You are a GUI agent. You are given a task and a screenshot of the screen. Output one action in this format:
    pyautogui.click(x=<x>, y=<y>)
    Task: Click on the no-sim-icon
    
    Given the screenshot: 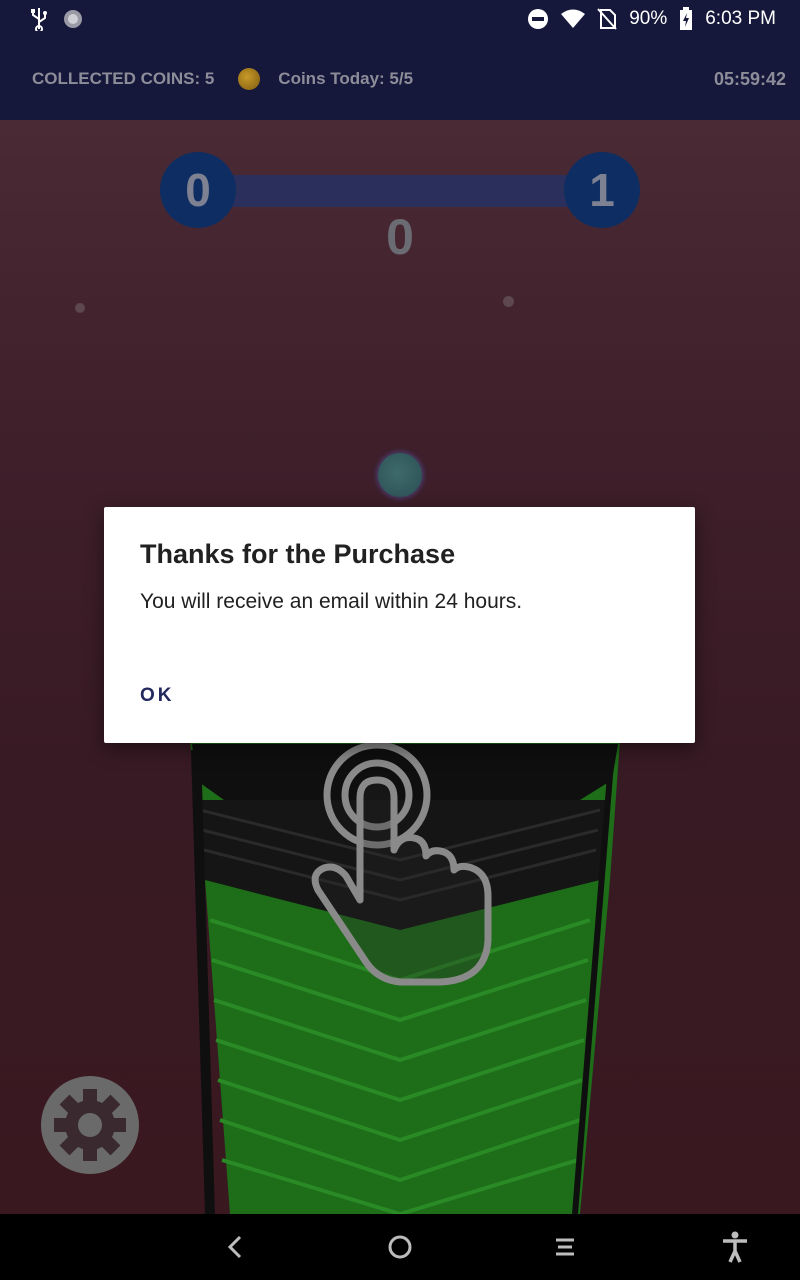 What is the action you would take?
    pyautogui.click(x=607, y=19)
    